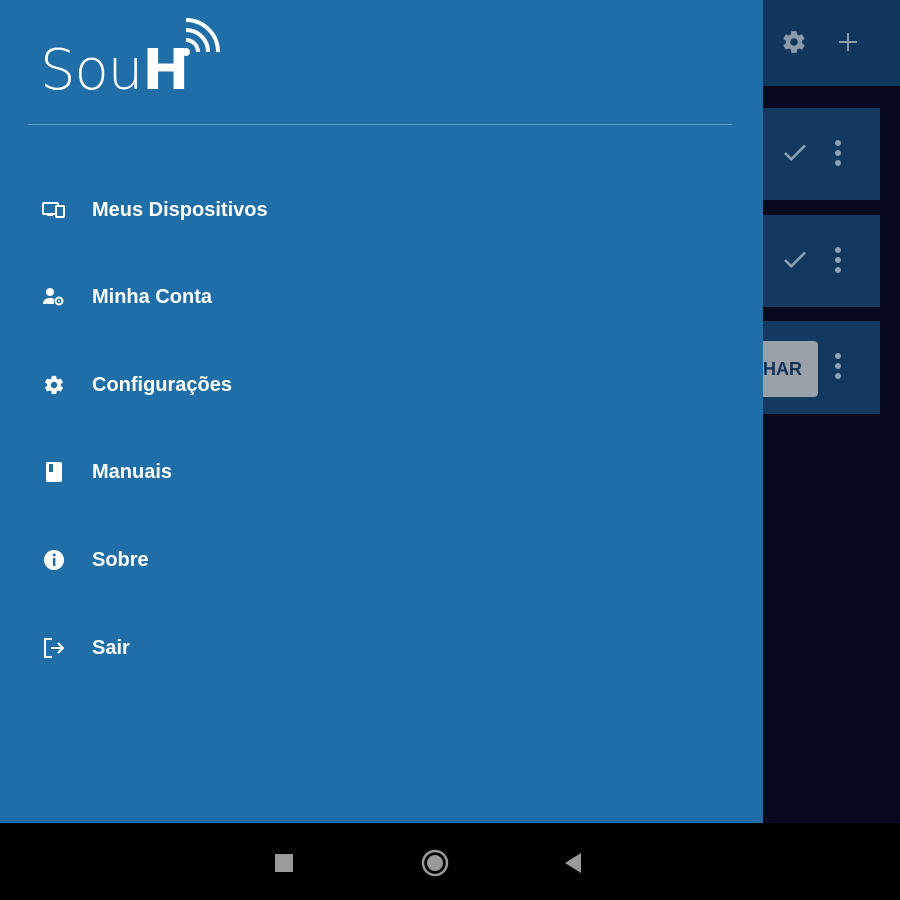 The width and height of the screenshot is (900, 900). Describe the element at coordinates (201, 37) in the screenshot. I see `wifi-icon` at that location.